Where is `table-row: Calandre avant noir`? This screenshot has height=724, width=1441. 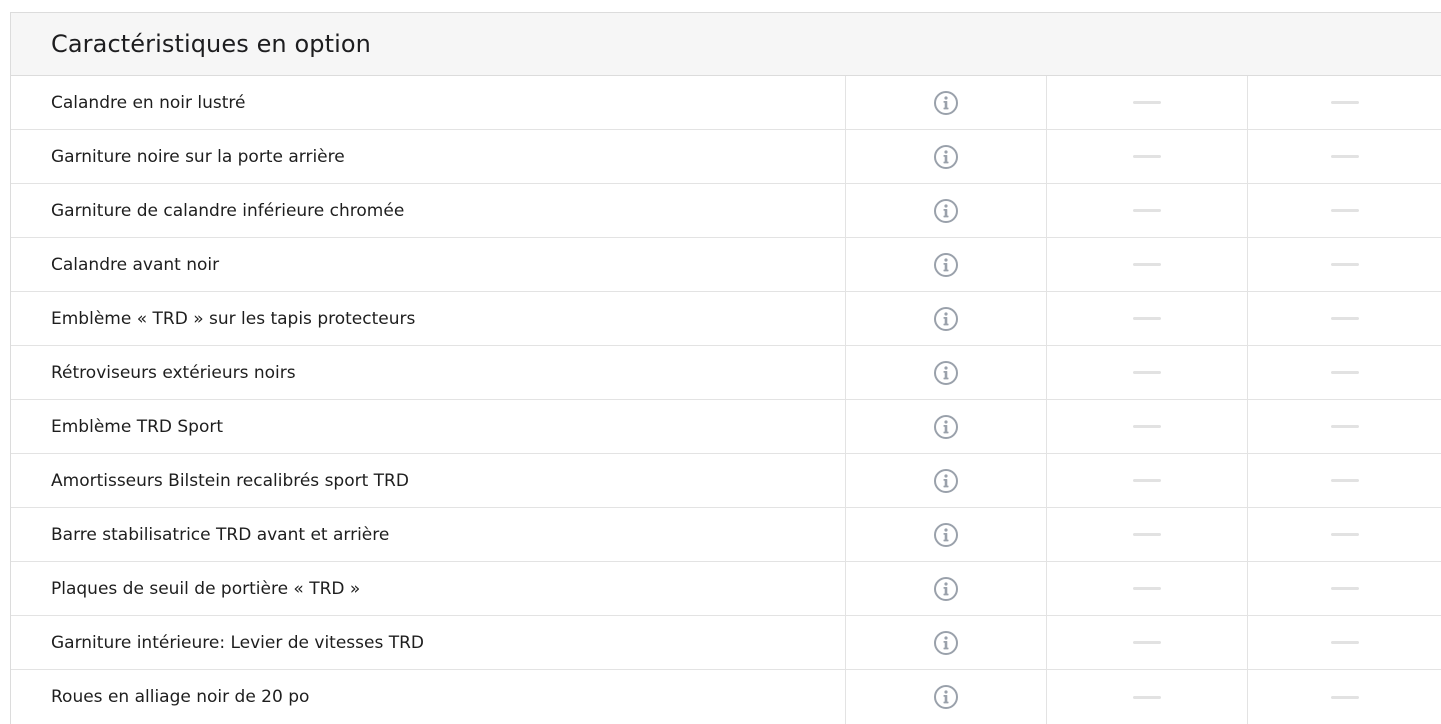
table-row: Calandre avant noir is located at coordinates (726, 265).